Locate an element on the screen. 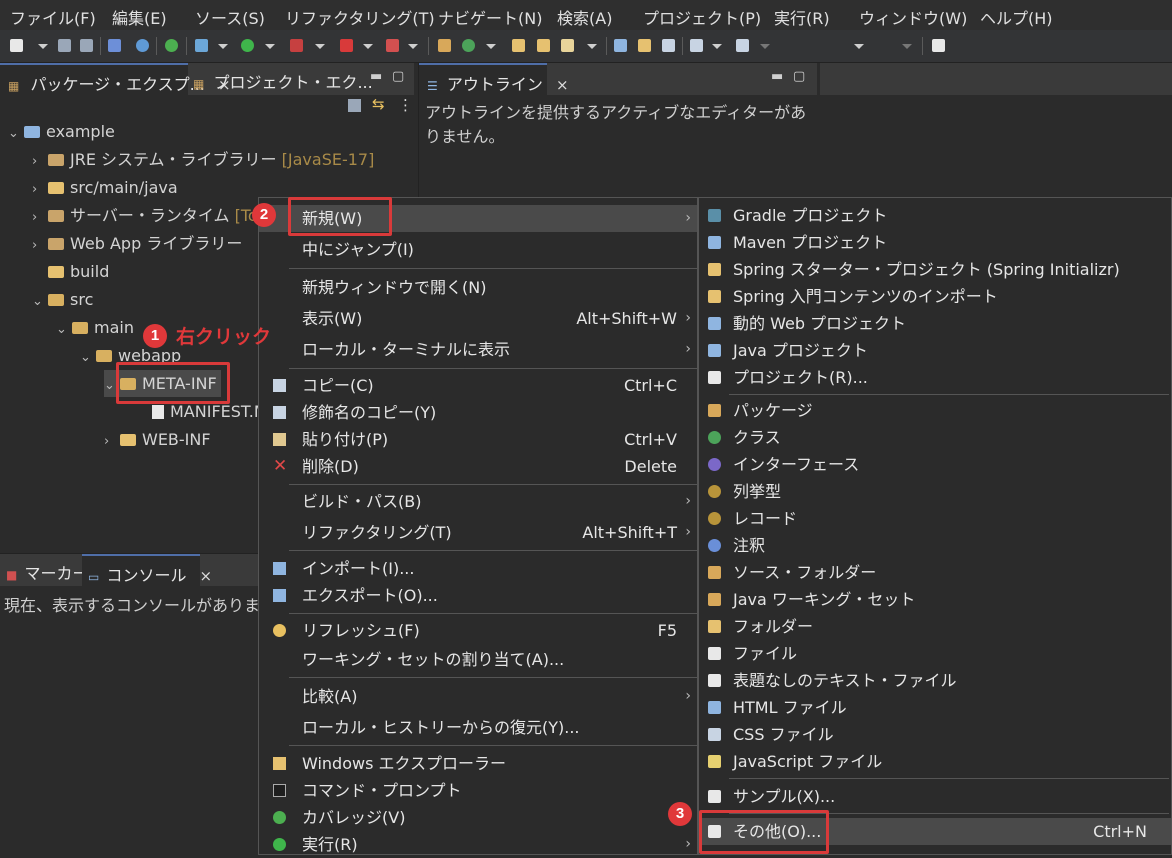 The width and height of the screenshot is (1172, 858). highlight-icon is located at coordinates (644, 45).